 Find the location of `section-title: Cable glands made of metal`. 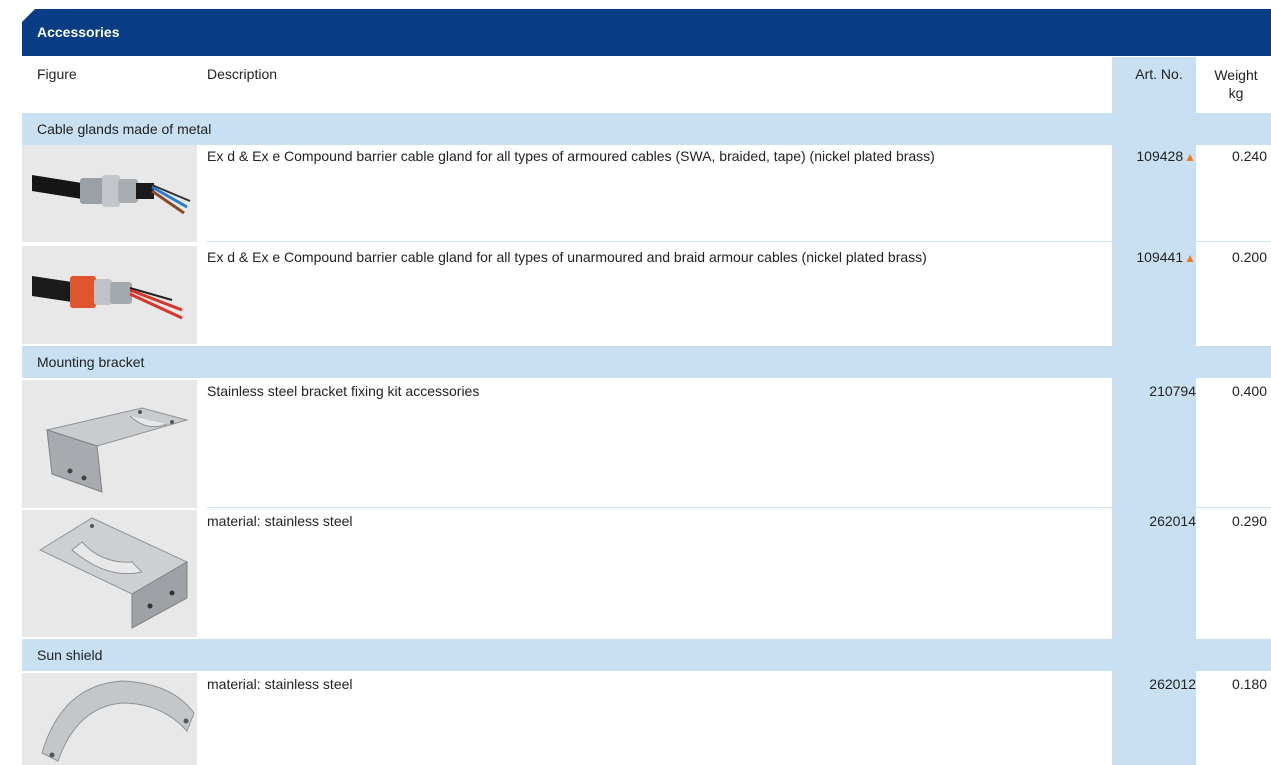

section-title: Cable glands made of metal is located at coordinates (124, 129).